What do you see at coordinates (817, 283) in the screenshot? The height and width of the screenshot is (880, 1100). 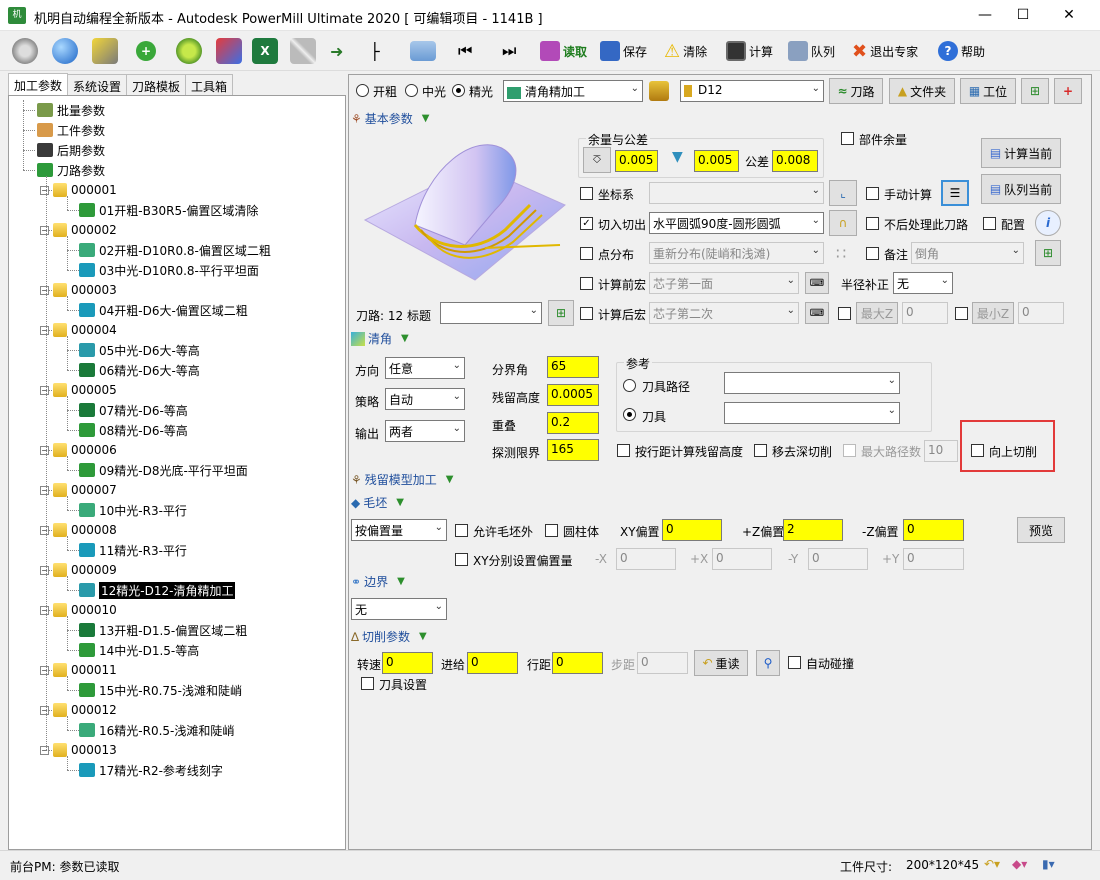 I see `pre-macro-edit-button: ⌨` at bounding box center [817, 283].